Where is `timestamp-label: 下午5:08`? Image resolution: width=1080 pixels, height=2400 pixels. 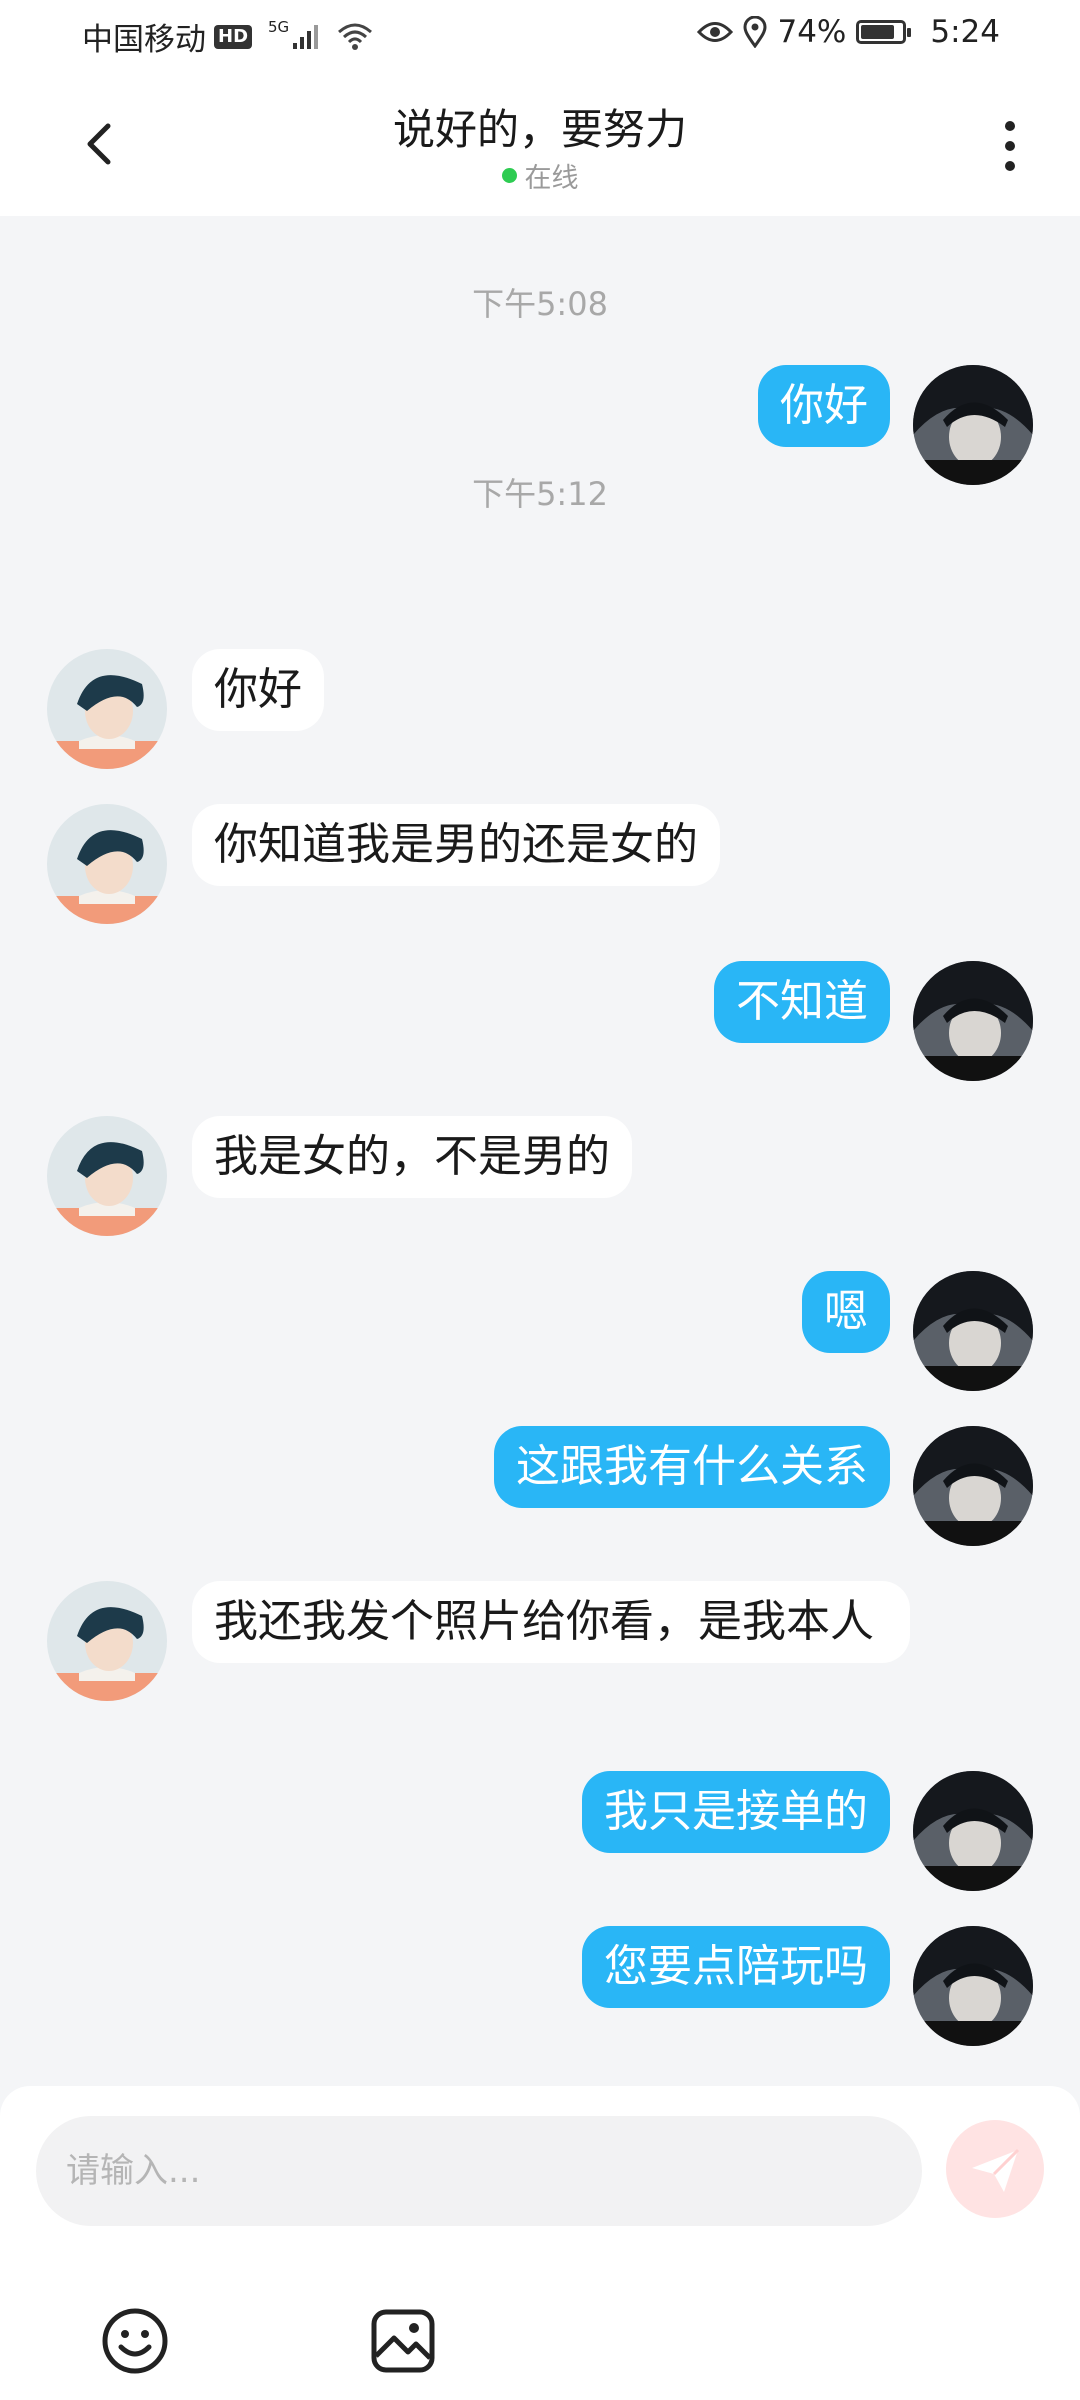 timestamp-label: 下午5:08 is located at coordinates (540, 304).